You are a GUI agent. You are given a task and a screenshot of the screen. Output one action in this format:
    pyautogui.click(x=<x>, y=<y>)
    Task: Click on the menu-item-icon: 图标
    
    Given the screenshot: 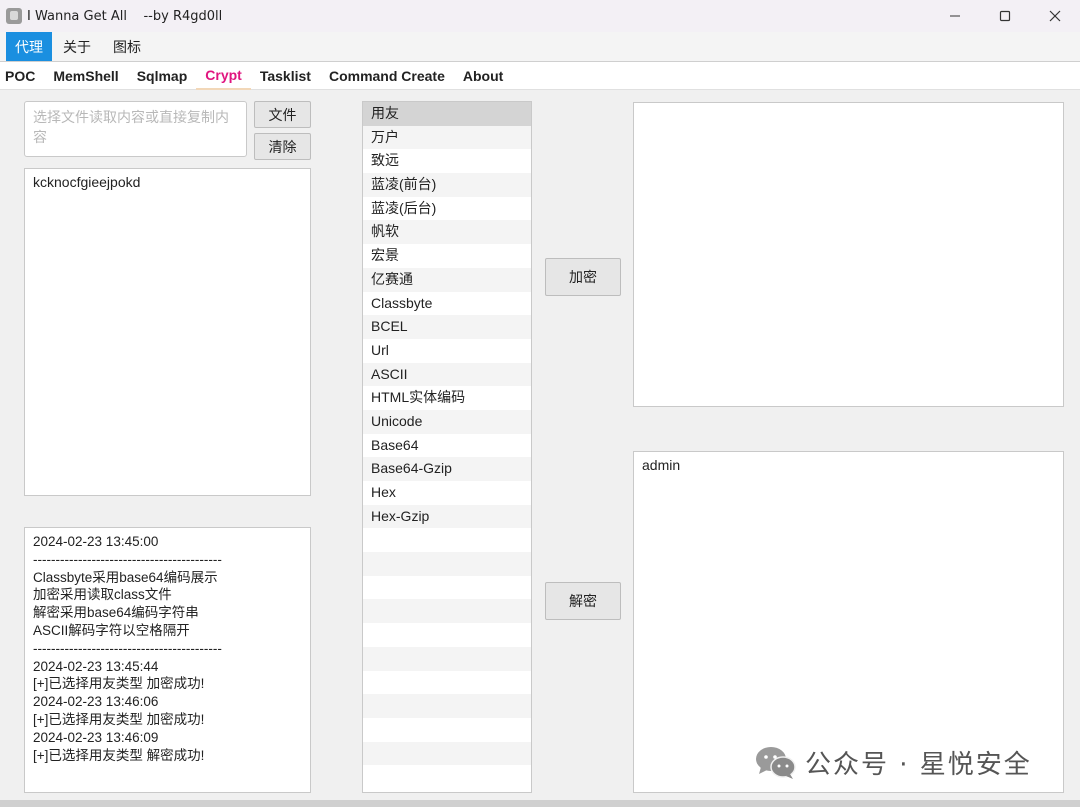 What is the action you would take?
    pyautogui.click(x=127, y=46)
    